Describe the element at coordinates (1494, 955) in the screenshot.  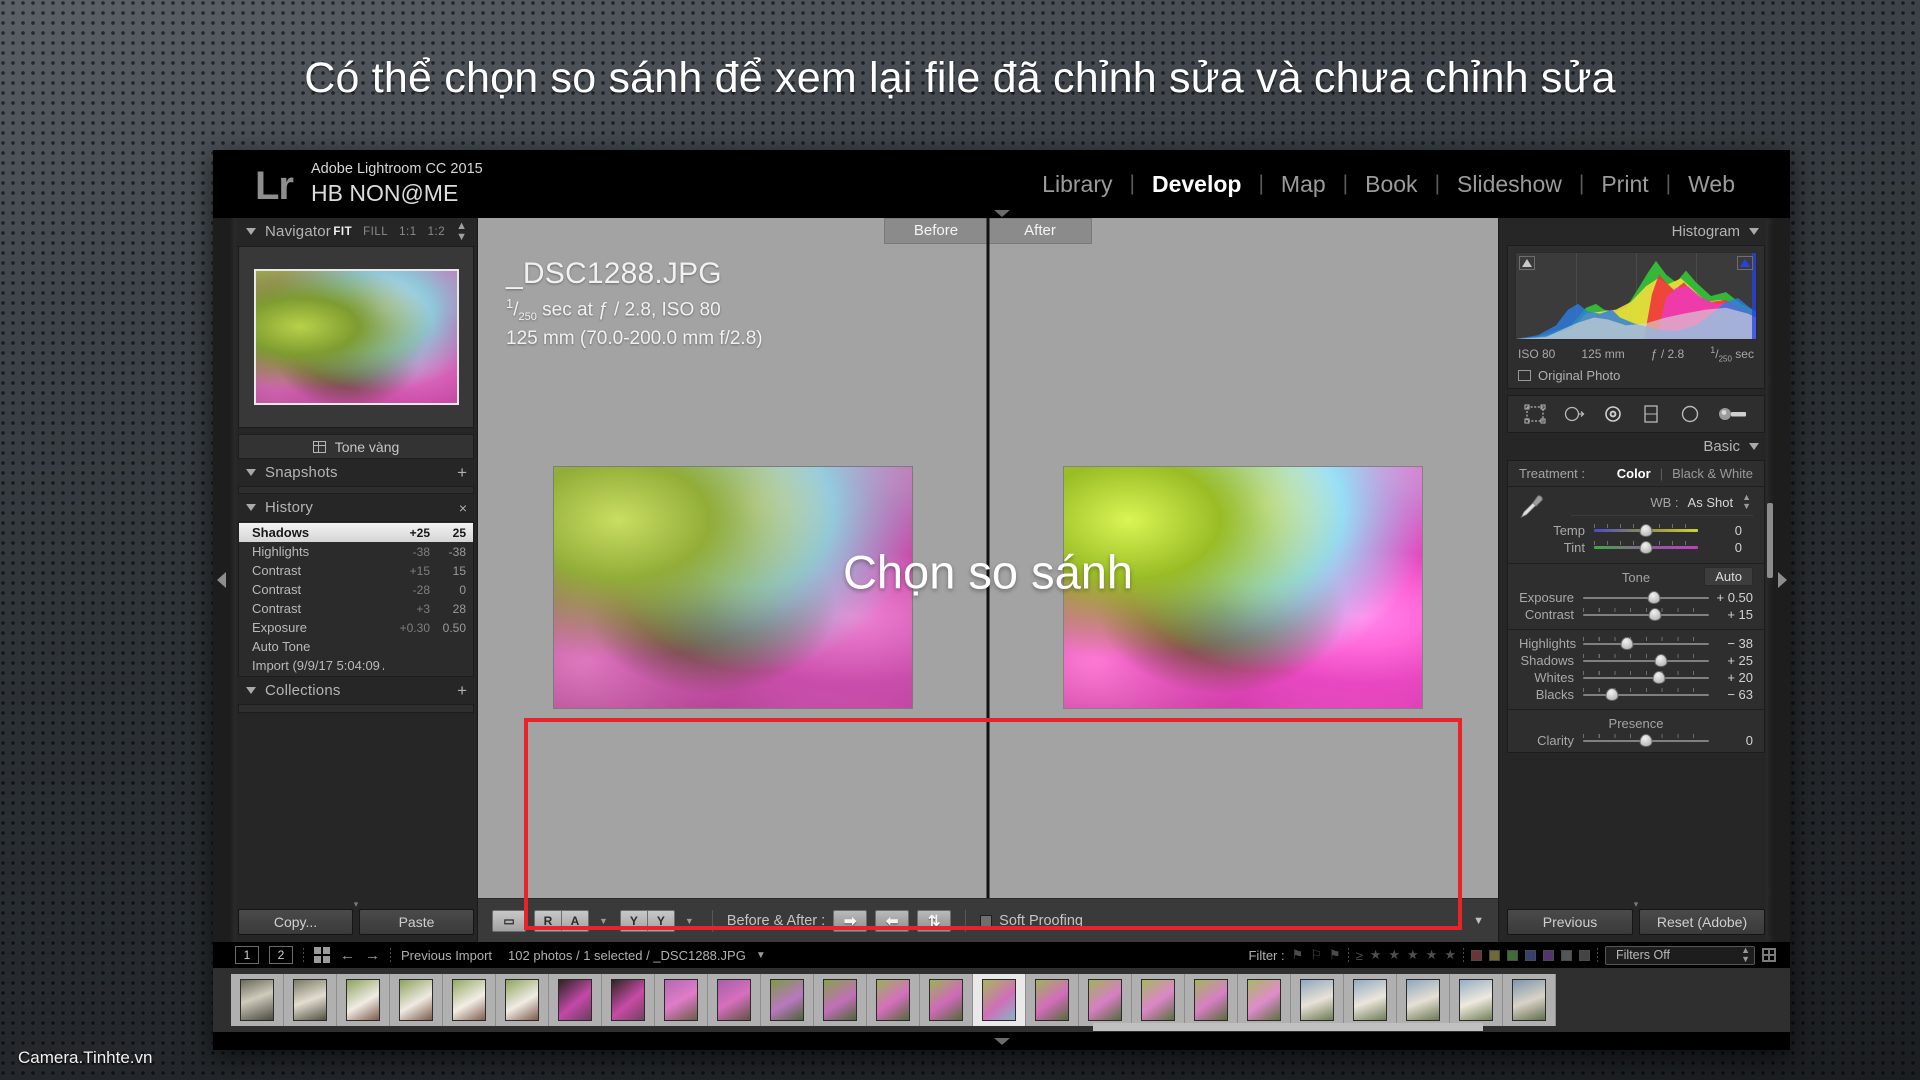
I see `color-label-yellow-icon` at that location.